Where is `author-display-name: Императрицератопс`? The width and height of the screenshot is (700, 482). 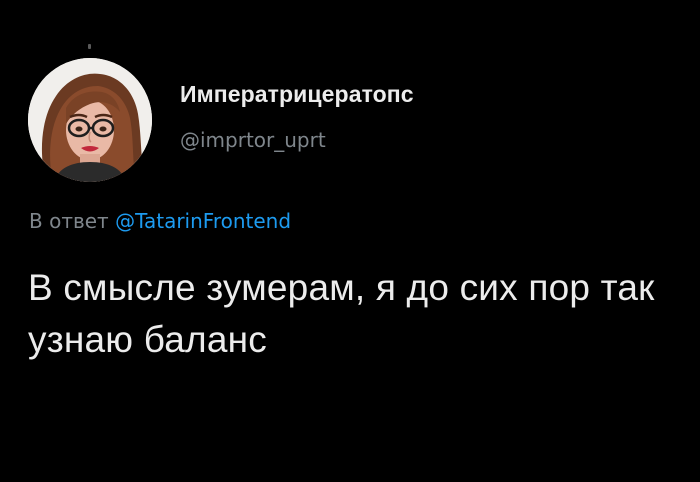 author-display-name: Императрицератопс is located at coordinates (297, 94).